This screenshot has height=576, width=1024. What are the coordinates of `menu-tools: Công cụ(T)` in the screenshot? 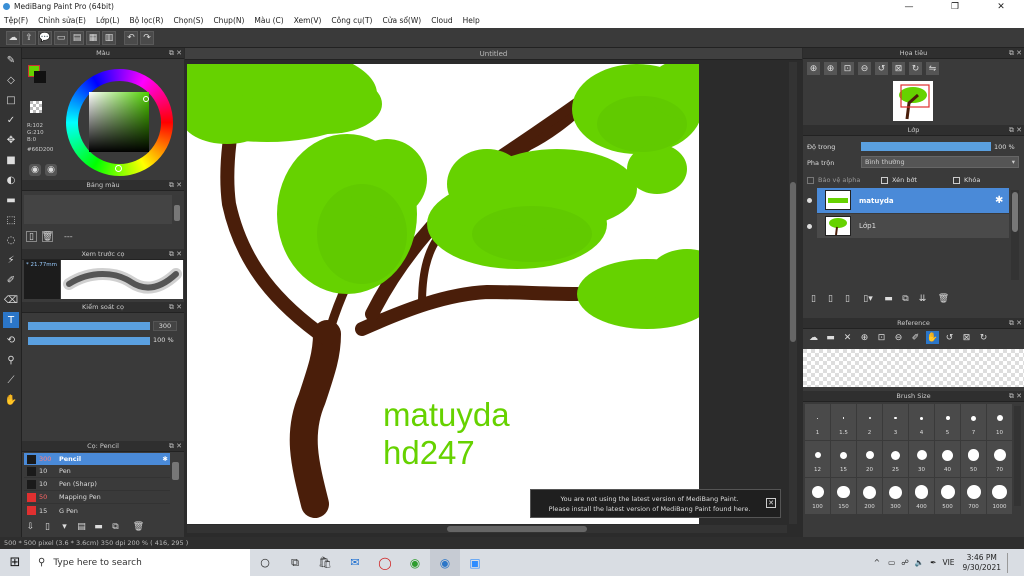 It's located at (351, 20).